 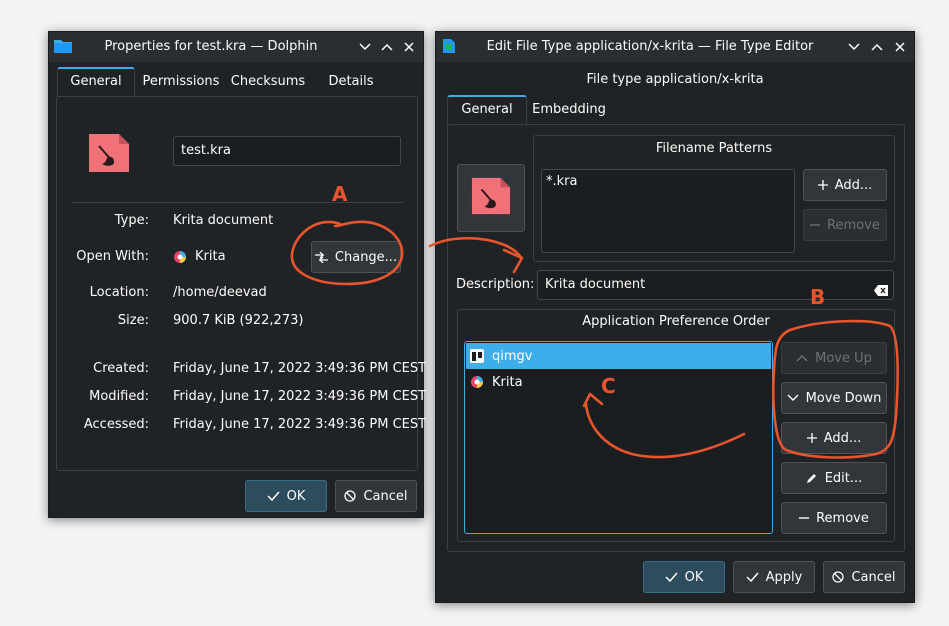 What do you see at coordinates (450, 45) in the screenshot?
I see `file-type-editor-icon` at bounding box center [450, 45].